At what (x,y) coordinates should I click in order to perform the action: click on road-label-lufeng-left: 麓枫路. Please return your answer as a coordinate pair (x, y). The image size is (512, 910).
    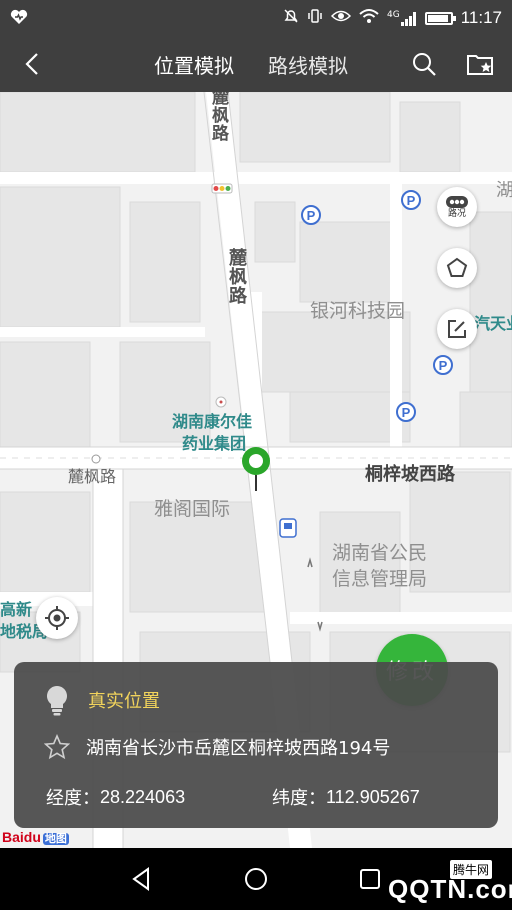
    Looking at the image, I should click on (92, 477).